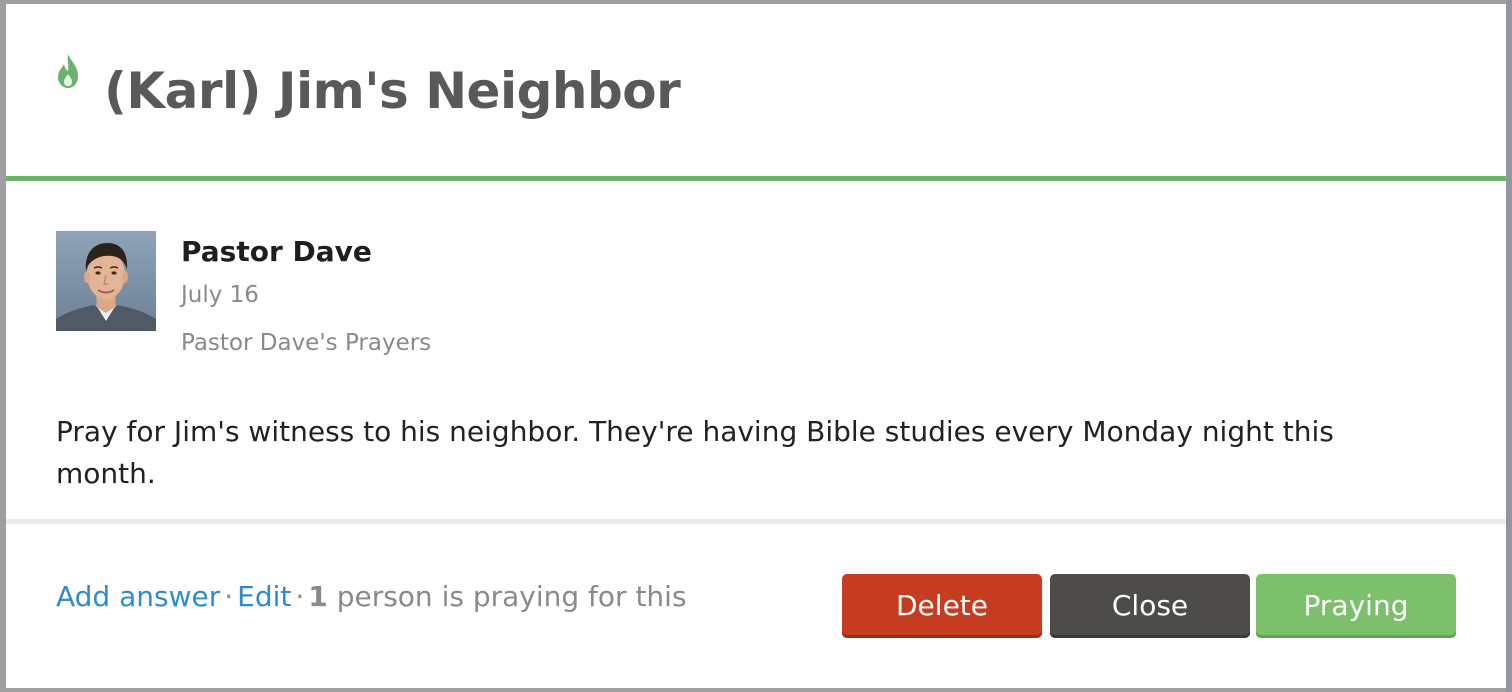 The width and height of the screenshot is (1512, 692). What do you see at coordinates (511, 596) in the screenshot?
I see `praying-status-text: person is praying for this` at bounding box center [511, 596].